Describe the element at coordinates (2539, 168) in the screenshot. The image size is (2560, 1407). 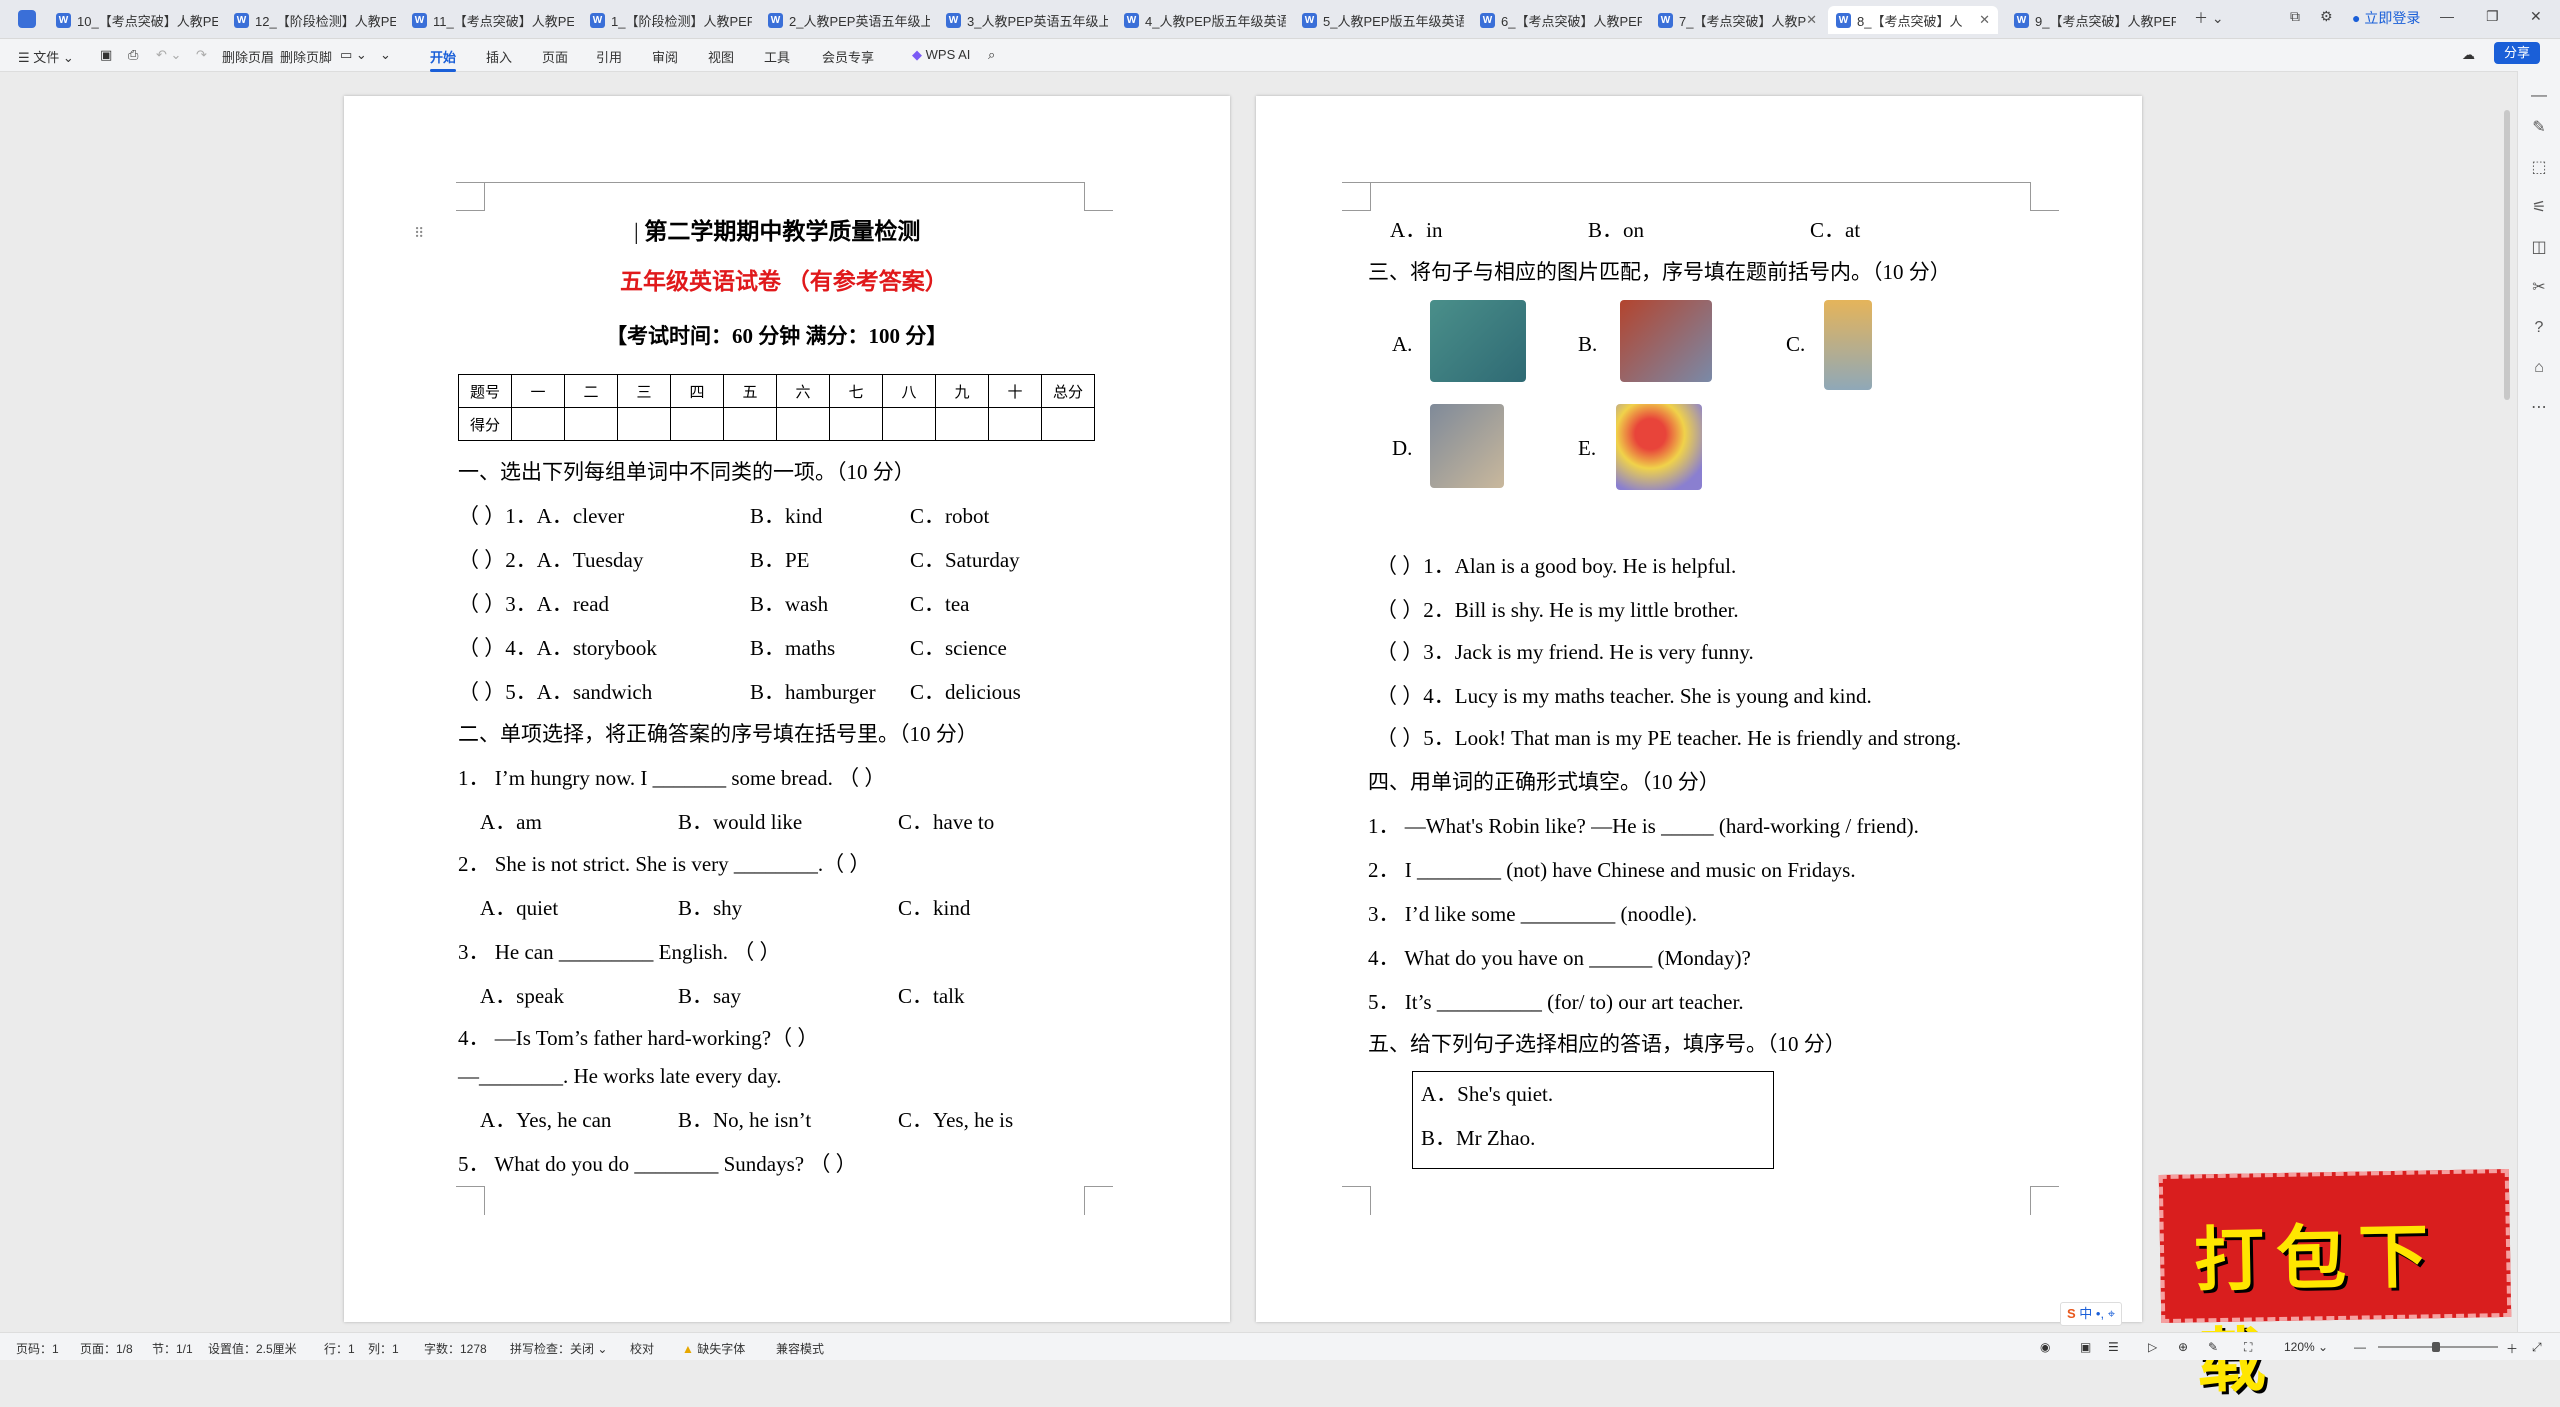
I see `select-icon: ⬚` at that location.